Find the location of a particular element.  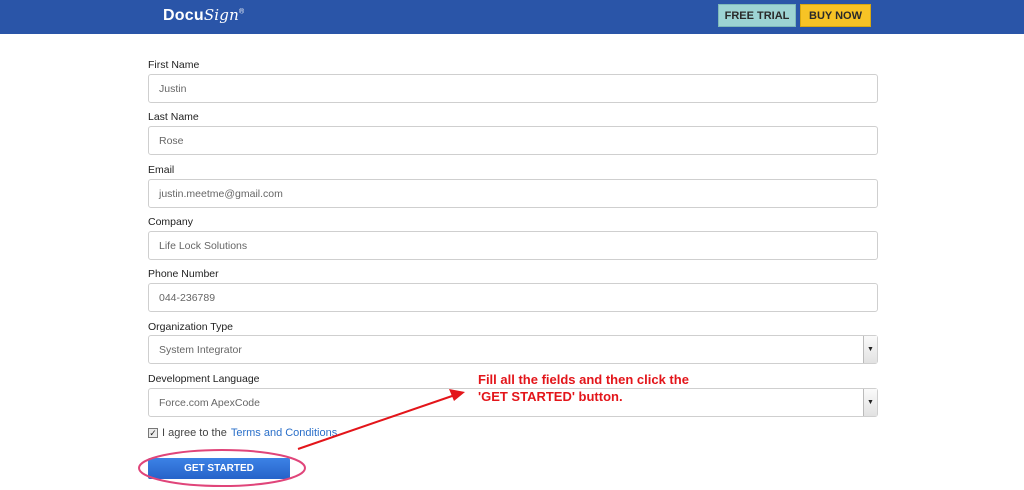

first-name-value: Justin is located at coordinates (173, 88).